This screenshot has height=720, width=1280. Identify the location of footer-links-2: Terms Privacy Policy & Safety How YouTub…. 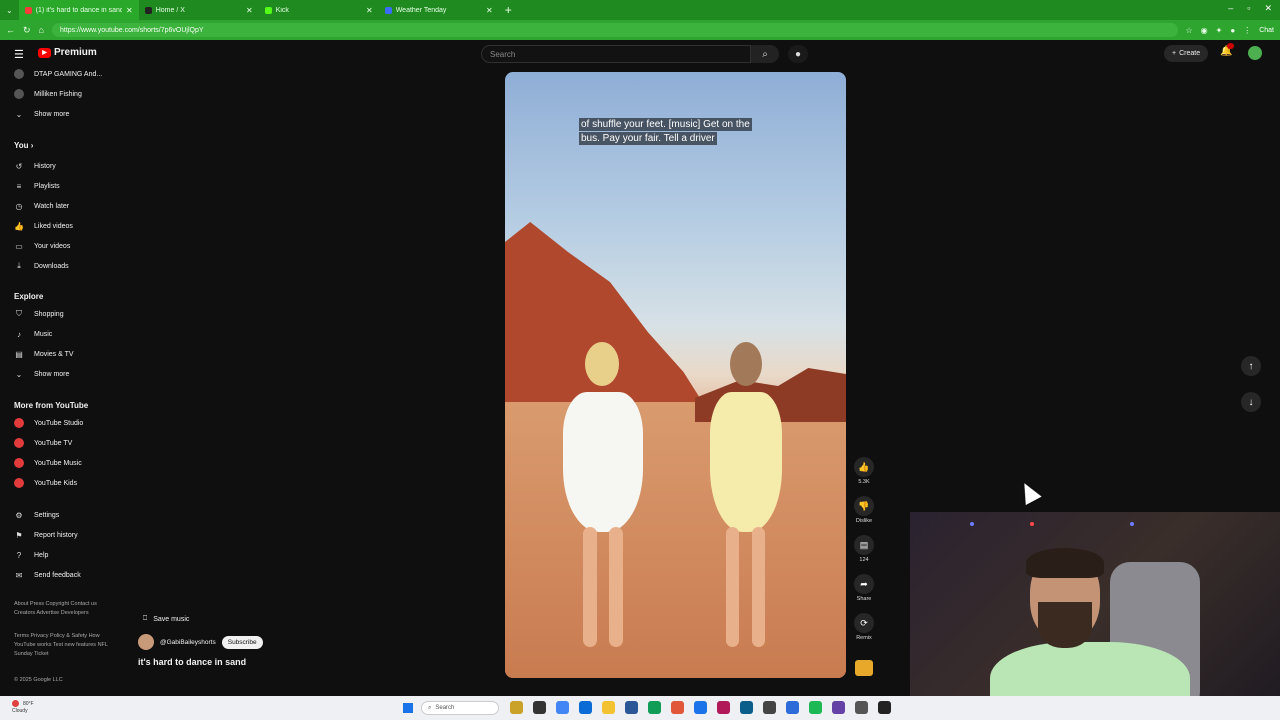
(64, 645).